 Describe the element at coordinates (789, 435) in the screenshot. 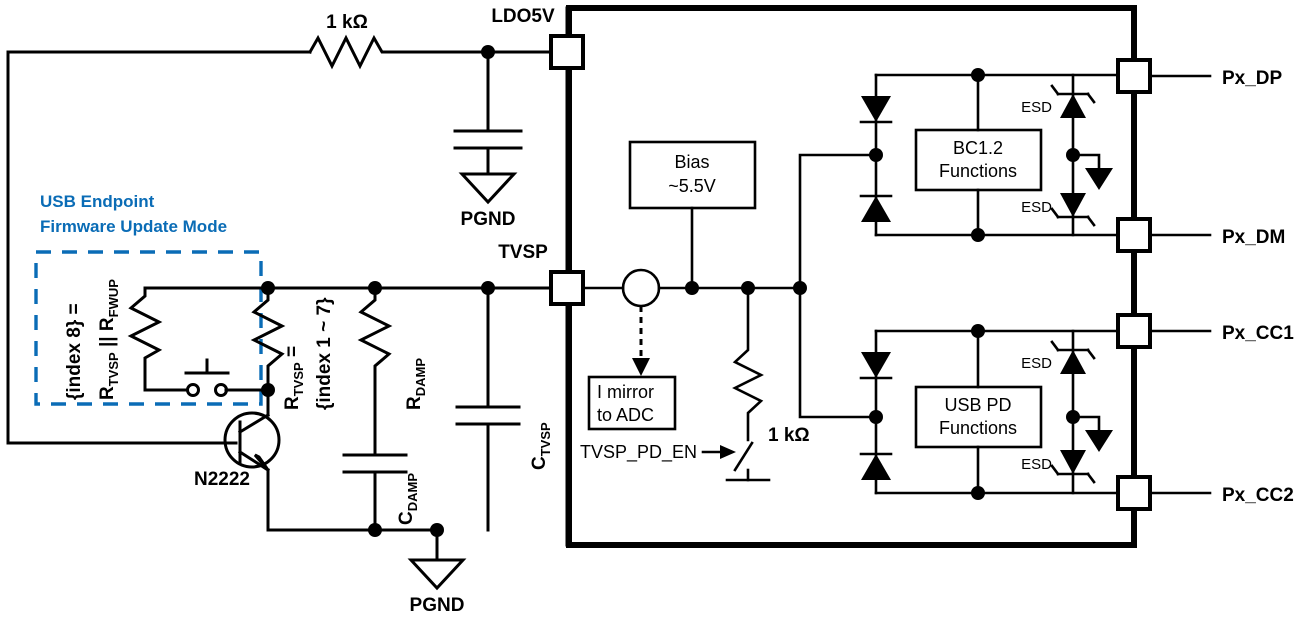

I see `pd-resistor-label: 1 kΩ` at that location.